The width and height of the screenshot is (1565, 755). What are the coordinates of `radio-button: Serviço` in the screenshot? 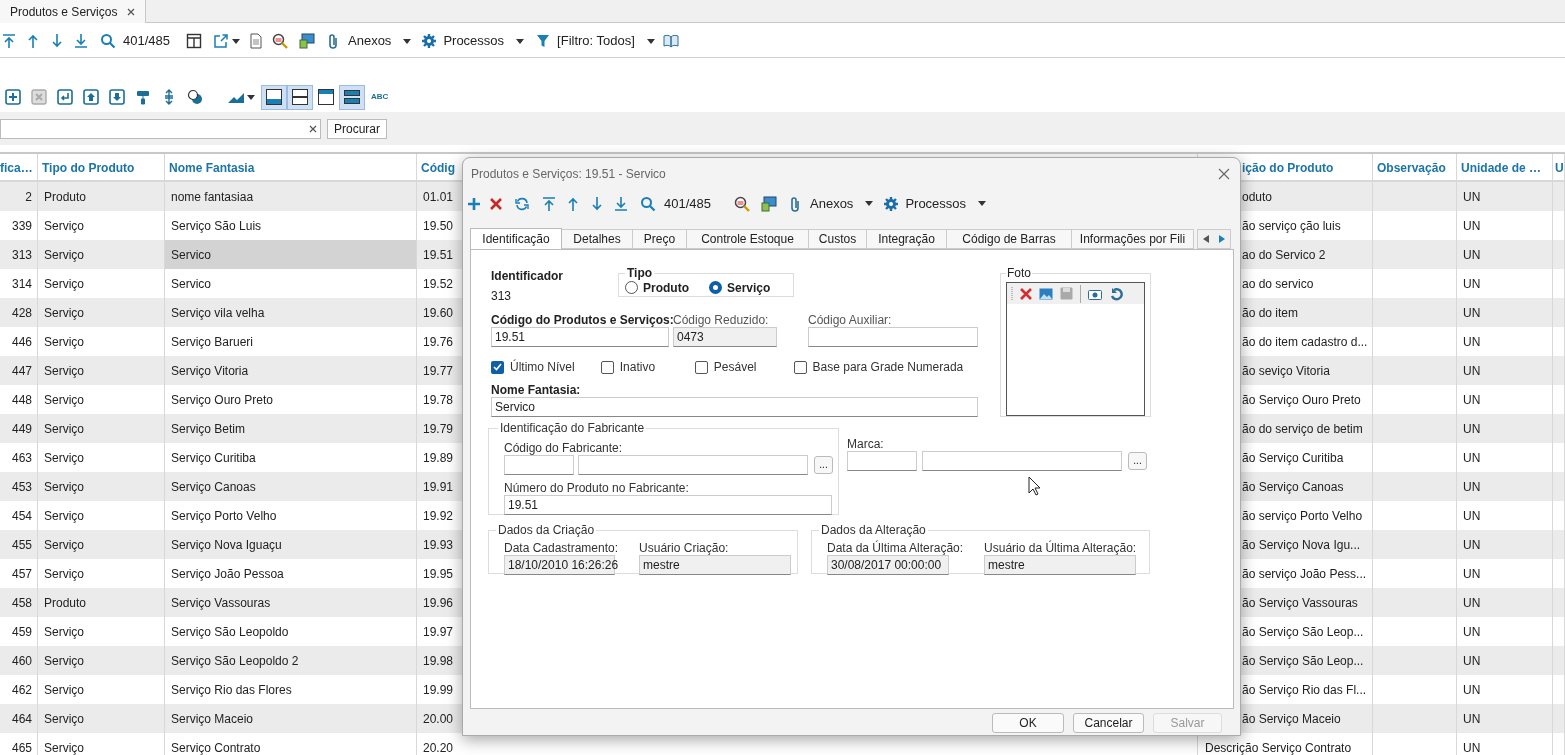 It's located at (740, 287).